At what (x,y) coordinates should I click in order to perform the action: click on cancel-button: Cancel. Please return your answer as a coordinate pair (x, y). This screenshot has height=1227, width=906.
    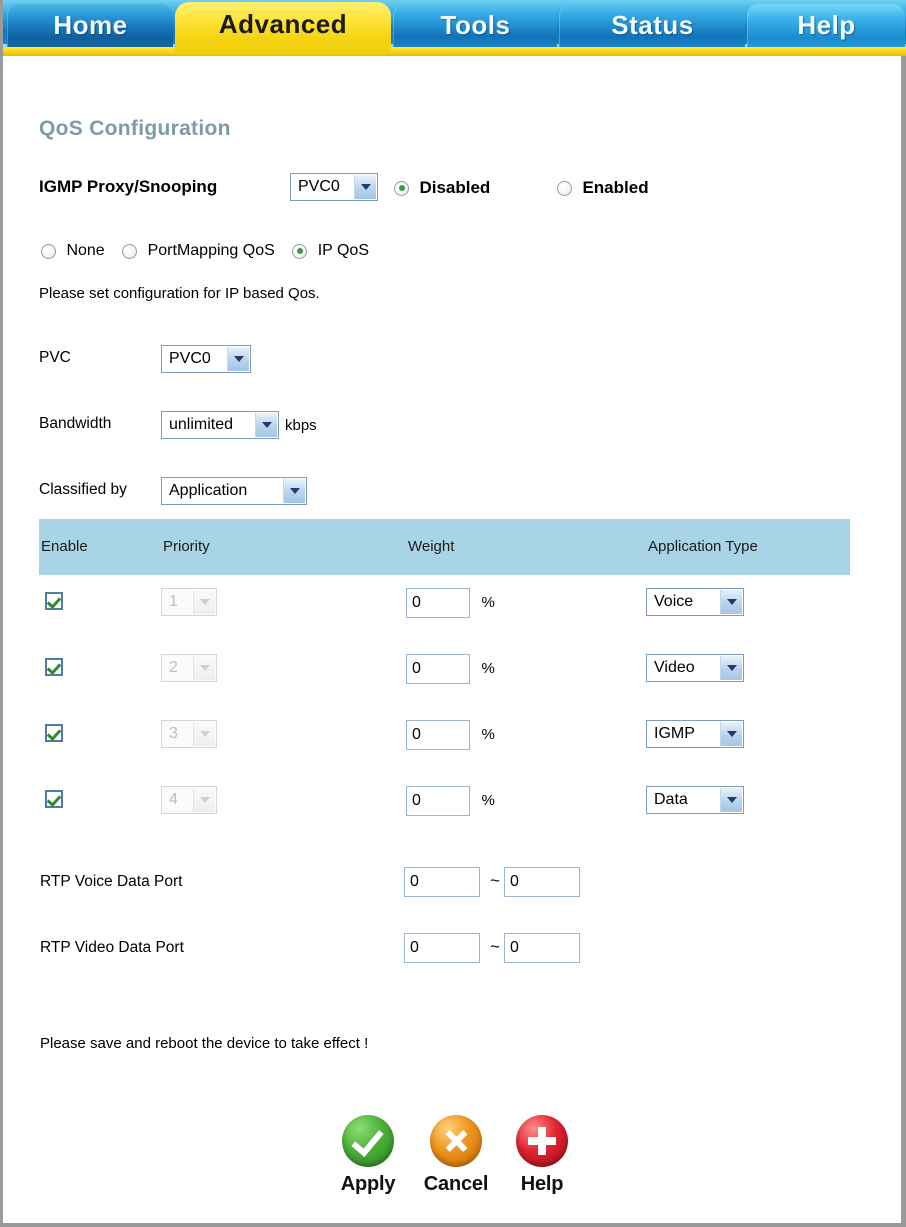
    Looking at the image, I should click on (456, 1155).